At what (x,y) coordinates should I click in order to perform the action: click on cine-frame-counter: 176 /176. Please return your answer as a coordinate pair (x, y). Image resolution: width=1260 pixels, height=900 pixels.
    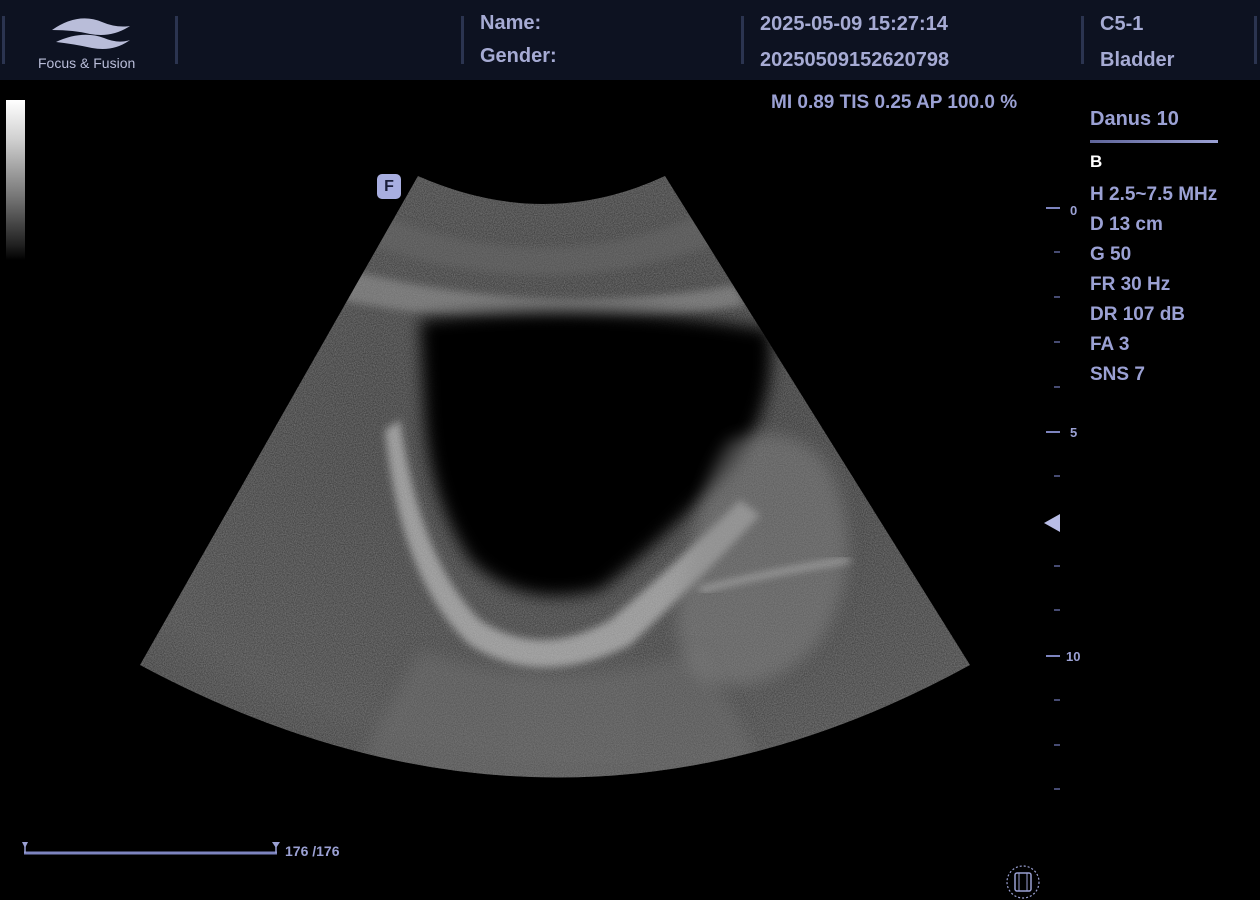
    Looking at the image, I should click on (312, 851).